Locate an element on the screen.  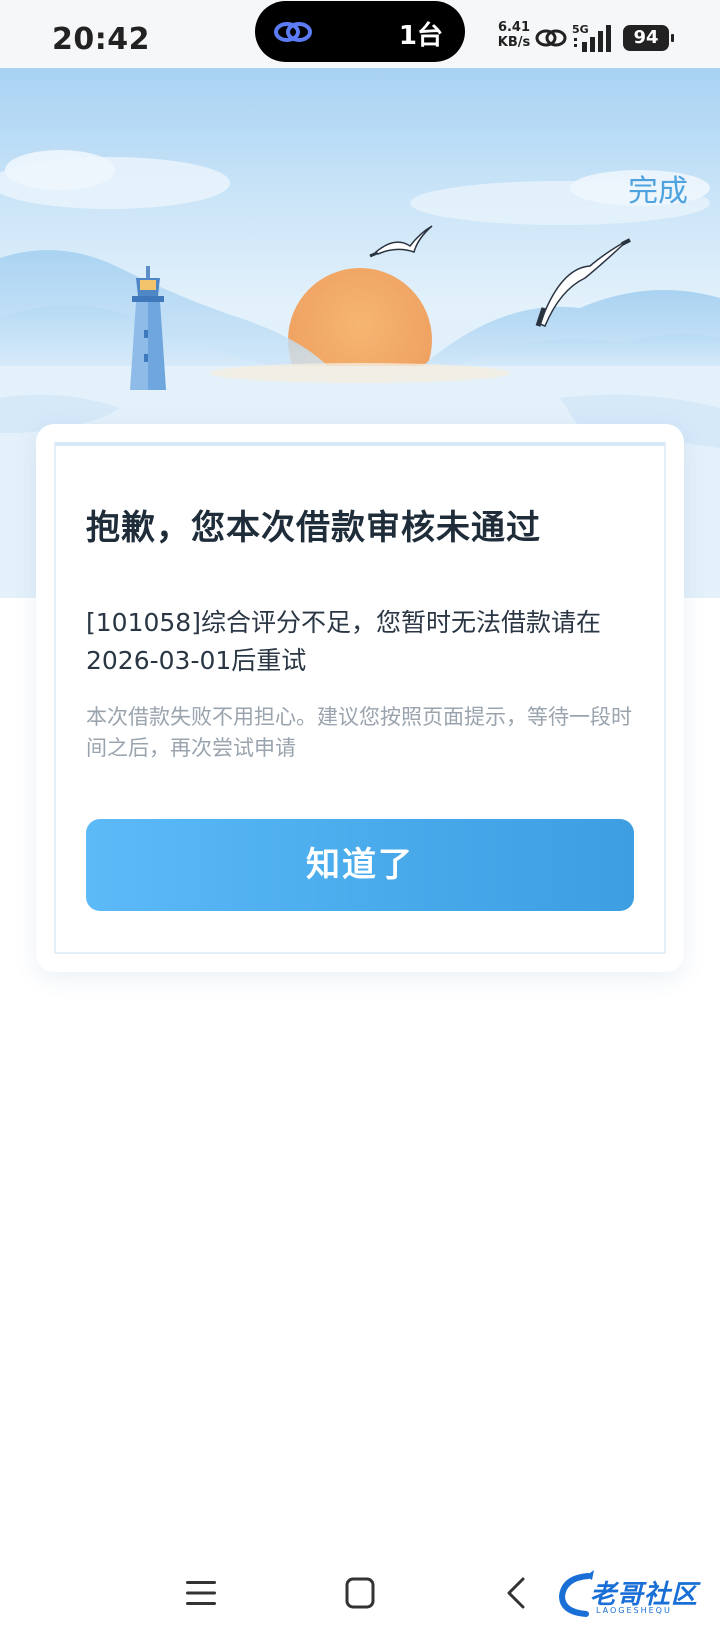
back-icon is located at coordinates (516, 1593).